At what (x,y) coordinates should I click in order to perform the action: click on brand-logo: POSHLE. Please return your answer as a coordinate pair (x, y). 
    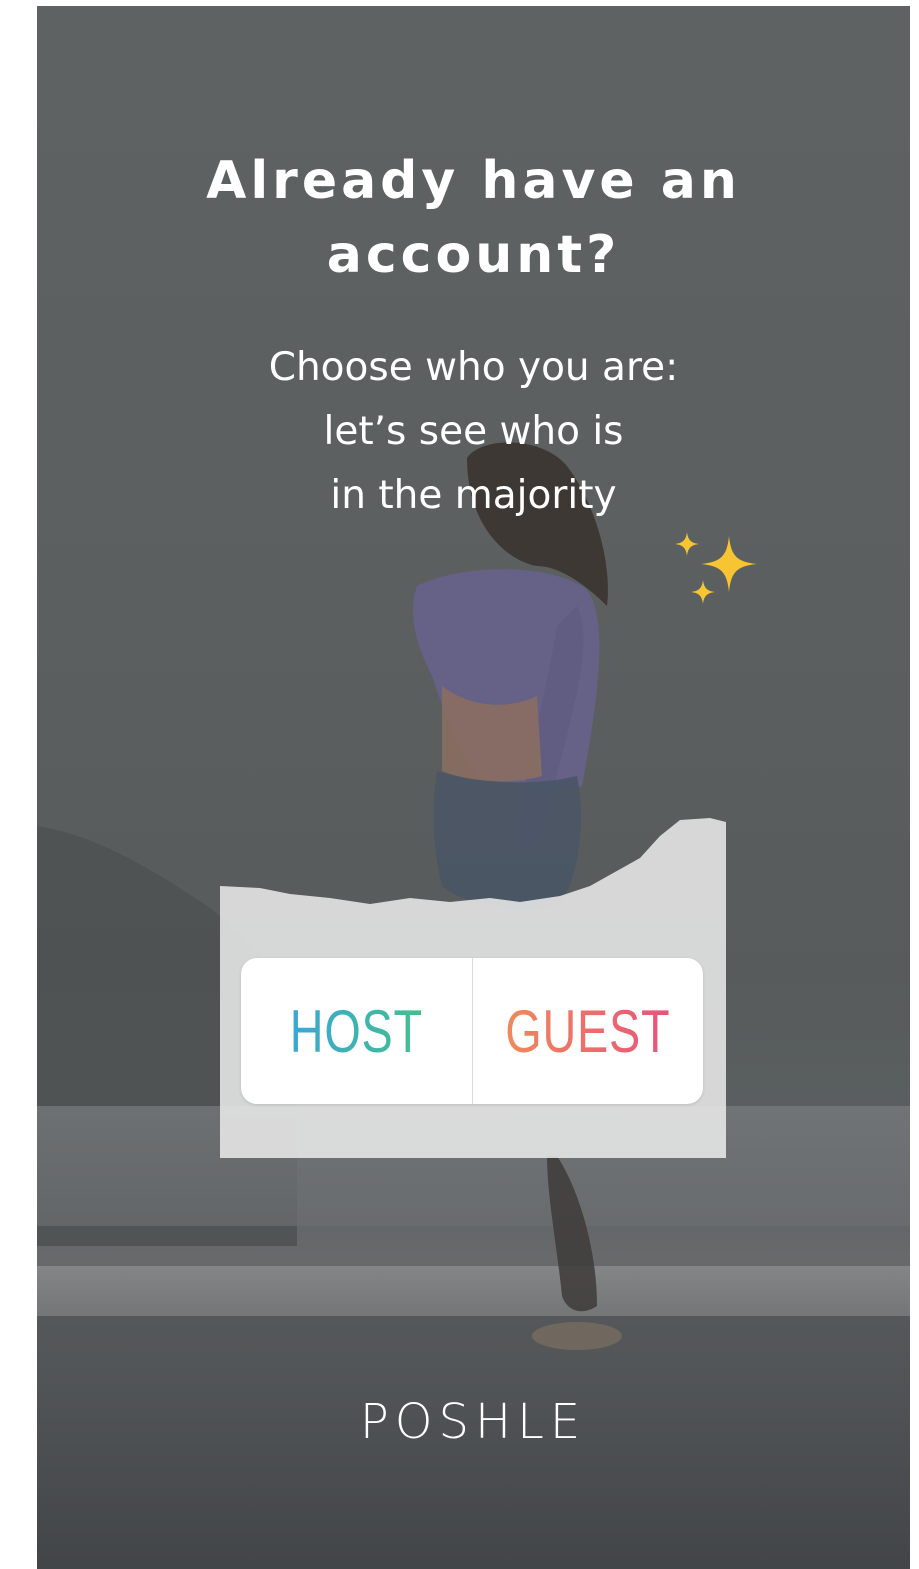
    Looking at the image, I should click on (473, 1422).